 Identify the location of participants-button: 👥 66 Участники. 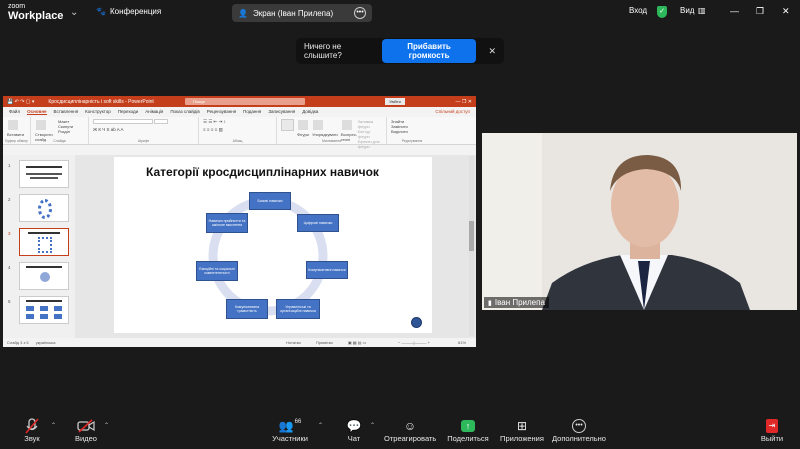
(290, 430).